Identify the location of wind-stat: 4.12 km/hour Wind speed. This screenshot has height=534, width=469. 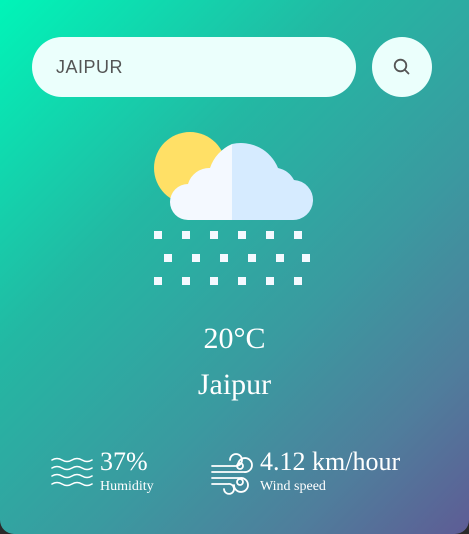
(305, 473).